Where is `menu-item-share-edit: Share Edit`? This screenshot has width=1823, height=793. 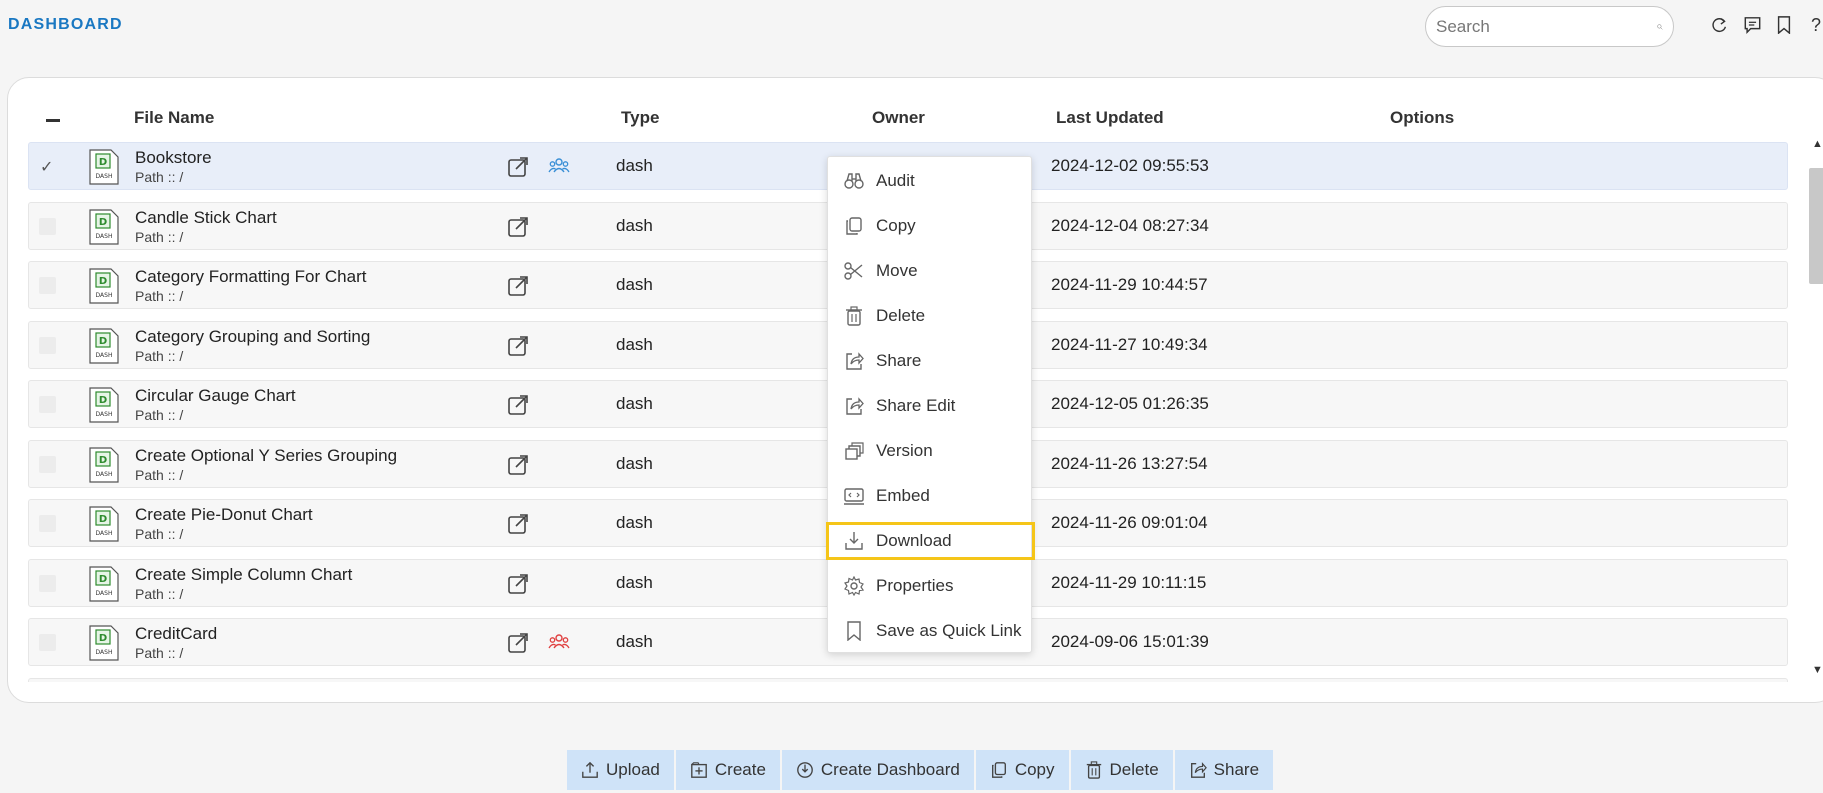
menu-item-share-edit: Share Edit is located at coordinates (930, 406).